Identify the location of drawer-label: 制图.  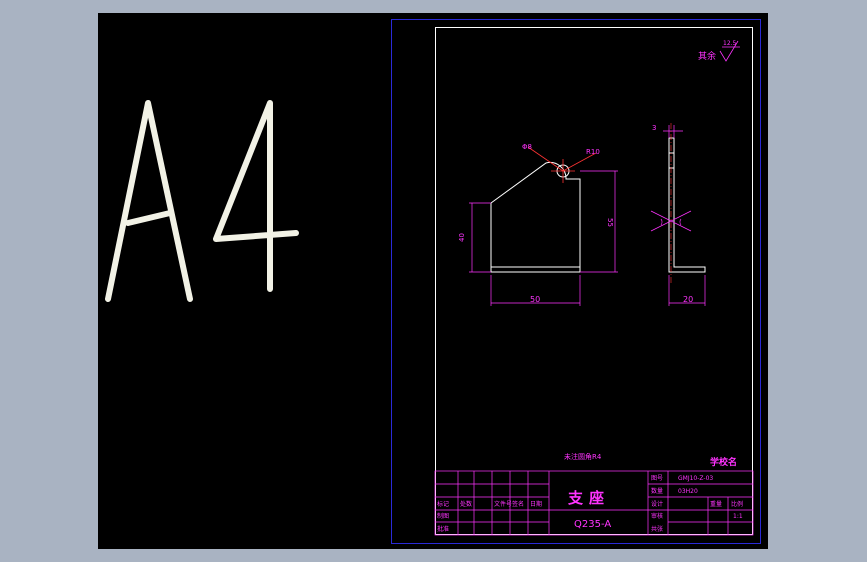
(443, 516).